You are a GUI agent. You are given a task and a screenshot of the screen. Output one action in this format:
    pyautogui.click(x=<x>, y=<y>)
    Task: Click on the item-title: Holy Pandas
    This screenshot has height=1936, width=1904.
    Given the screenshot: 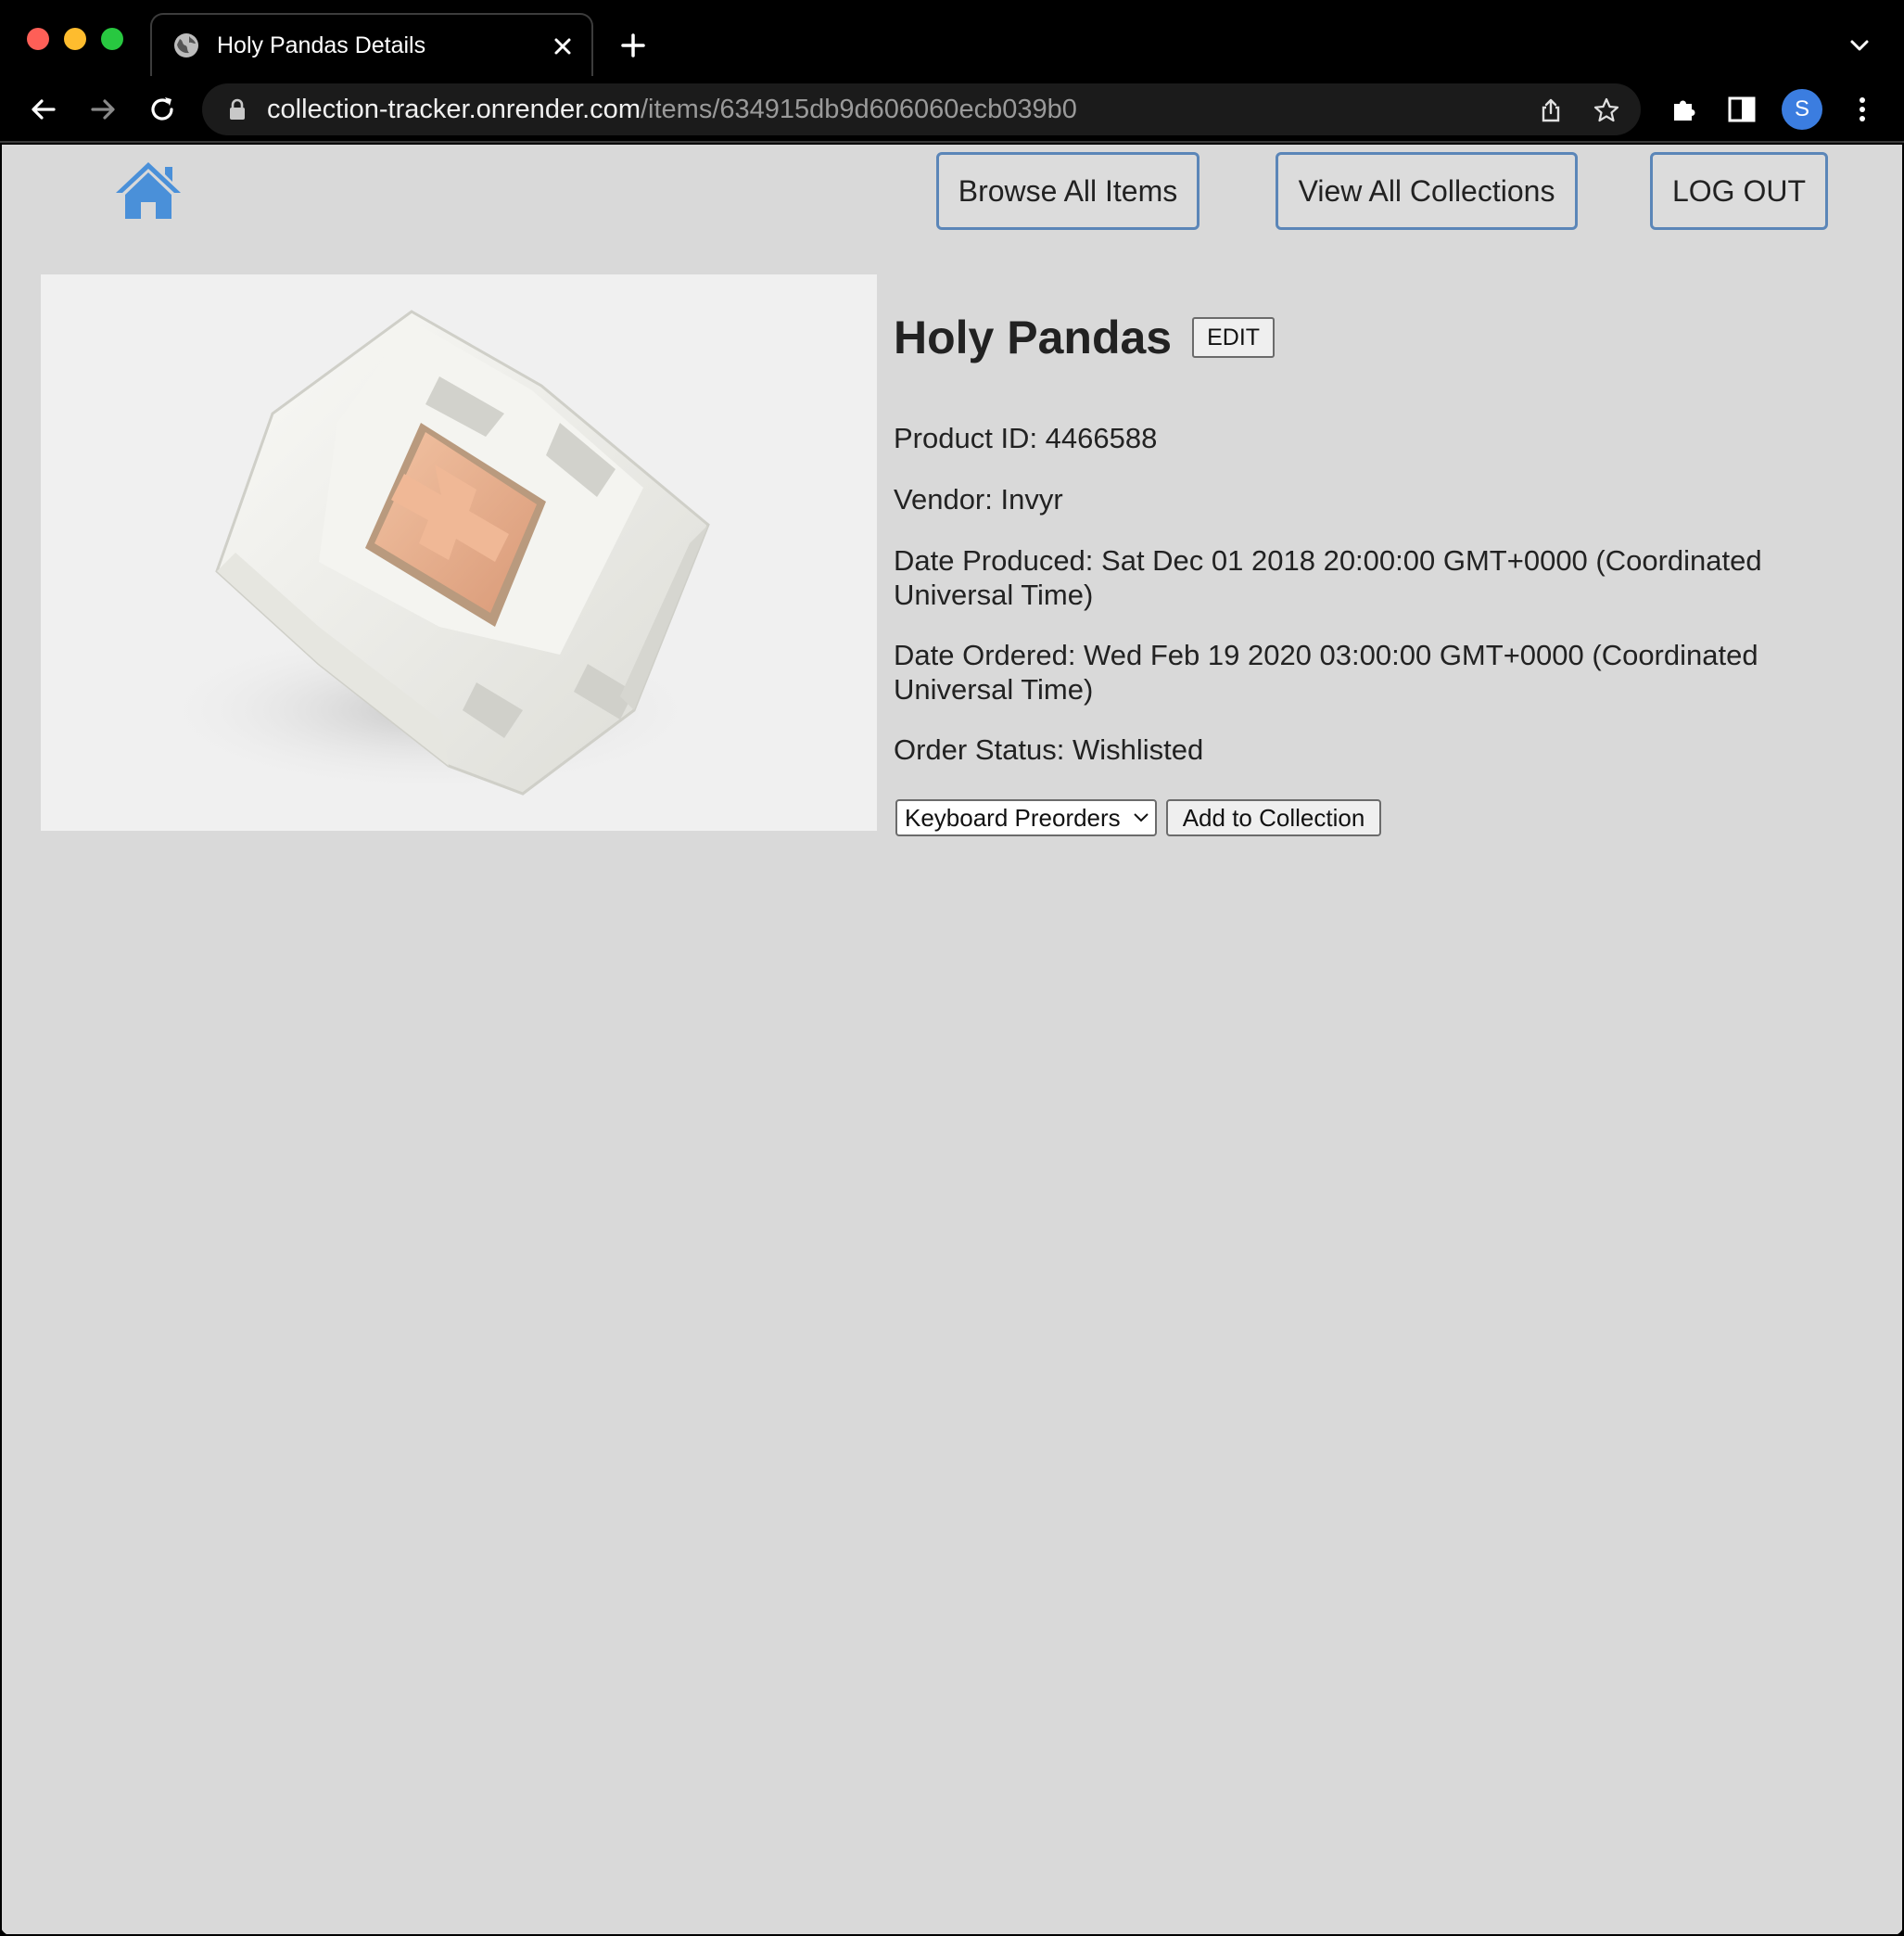 What is the action you would take?
    pyautogui.click(x=1033, y=338)
    